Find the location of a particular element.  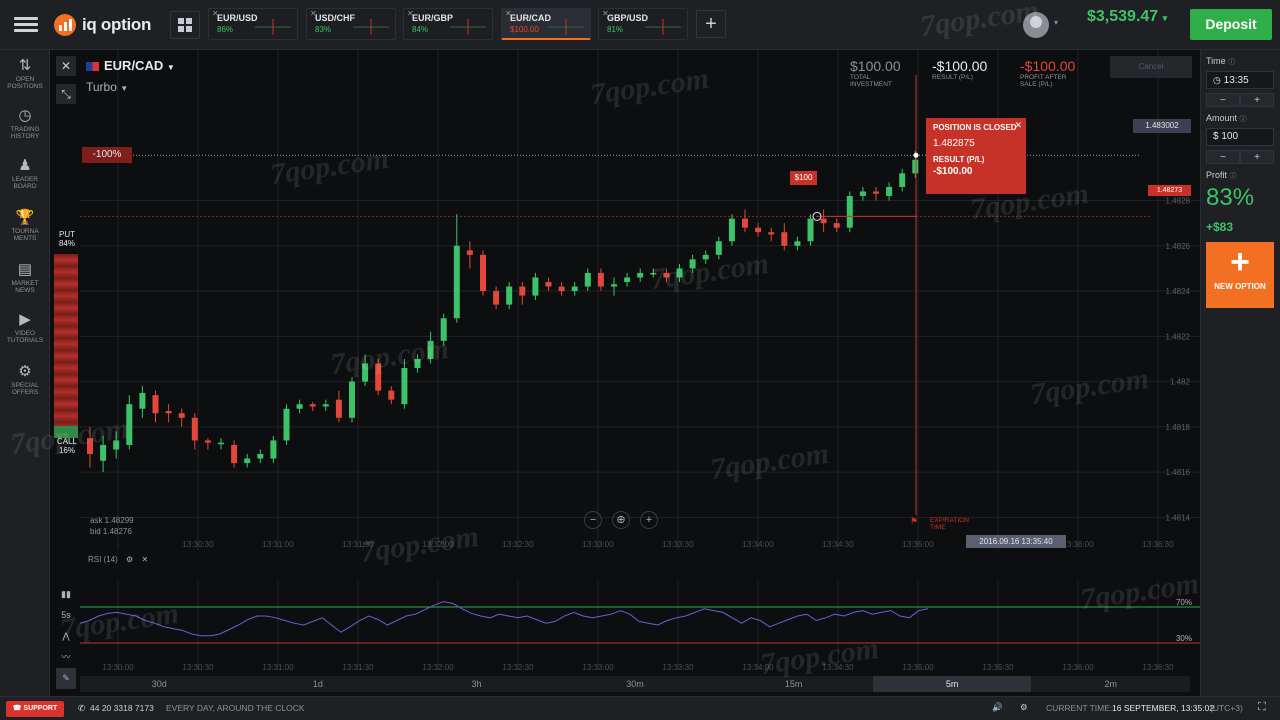

timeframe-2m: 2m is located at coordinates (1110, 684).